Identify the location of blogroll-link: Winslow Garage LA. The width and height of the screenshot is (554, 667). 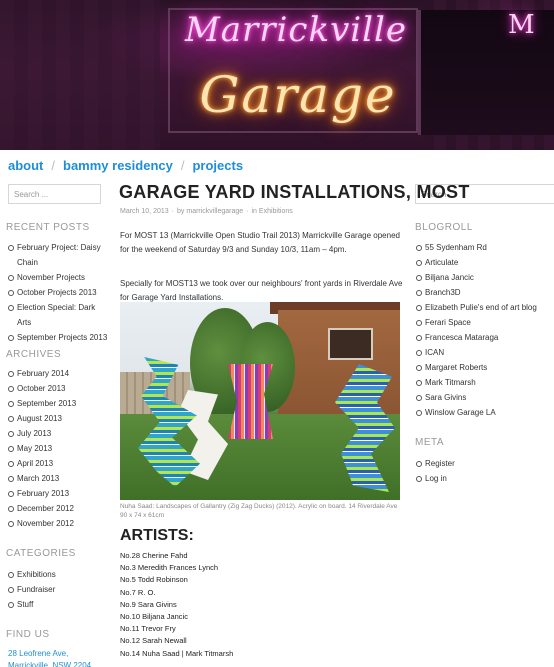
(485, 412).